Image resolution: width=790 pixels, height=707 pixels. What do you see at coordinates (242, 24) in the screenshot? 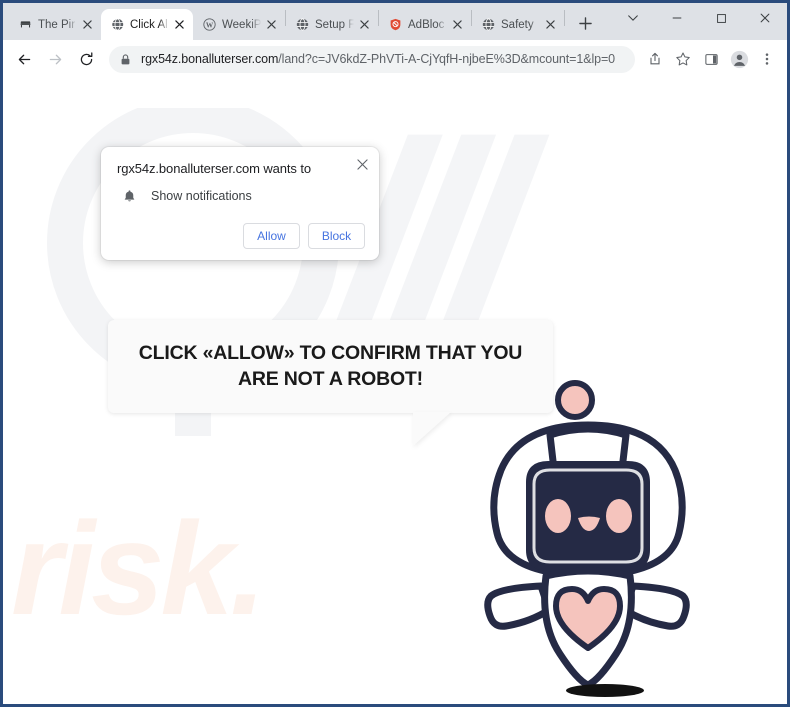
I see `tab-title: WeekiP` at bounding box center [242, 24].